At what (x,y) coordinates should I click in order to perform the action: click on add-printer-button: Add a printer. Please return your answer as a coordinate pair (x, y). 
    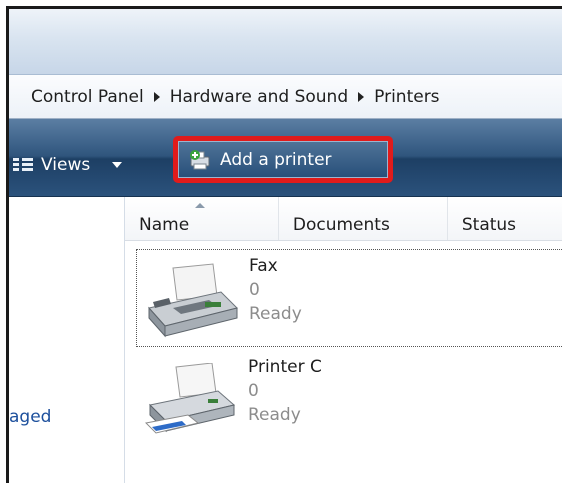
    Looking at the image, I should click on (283, 159).